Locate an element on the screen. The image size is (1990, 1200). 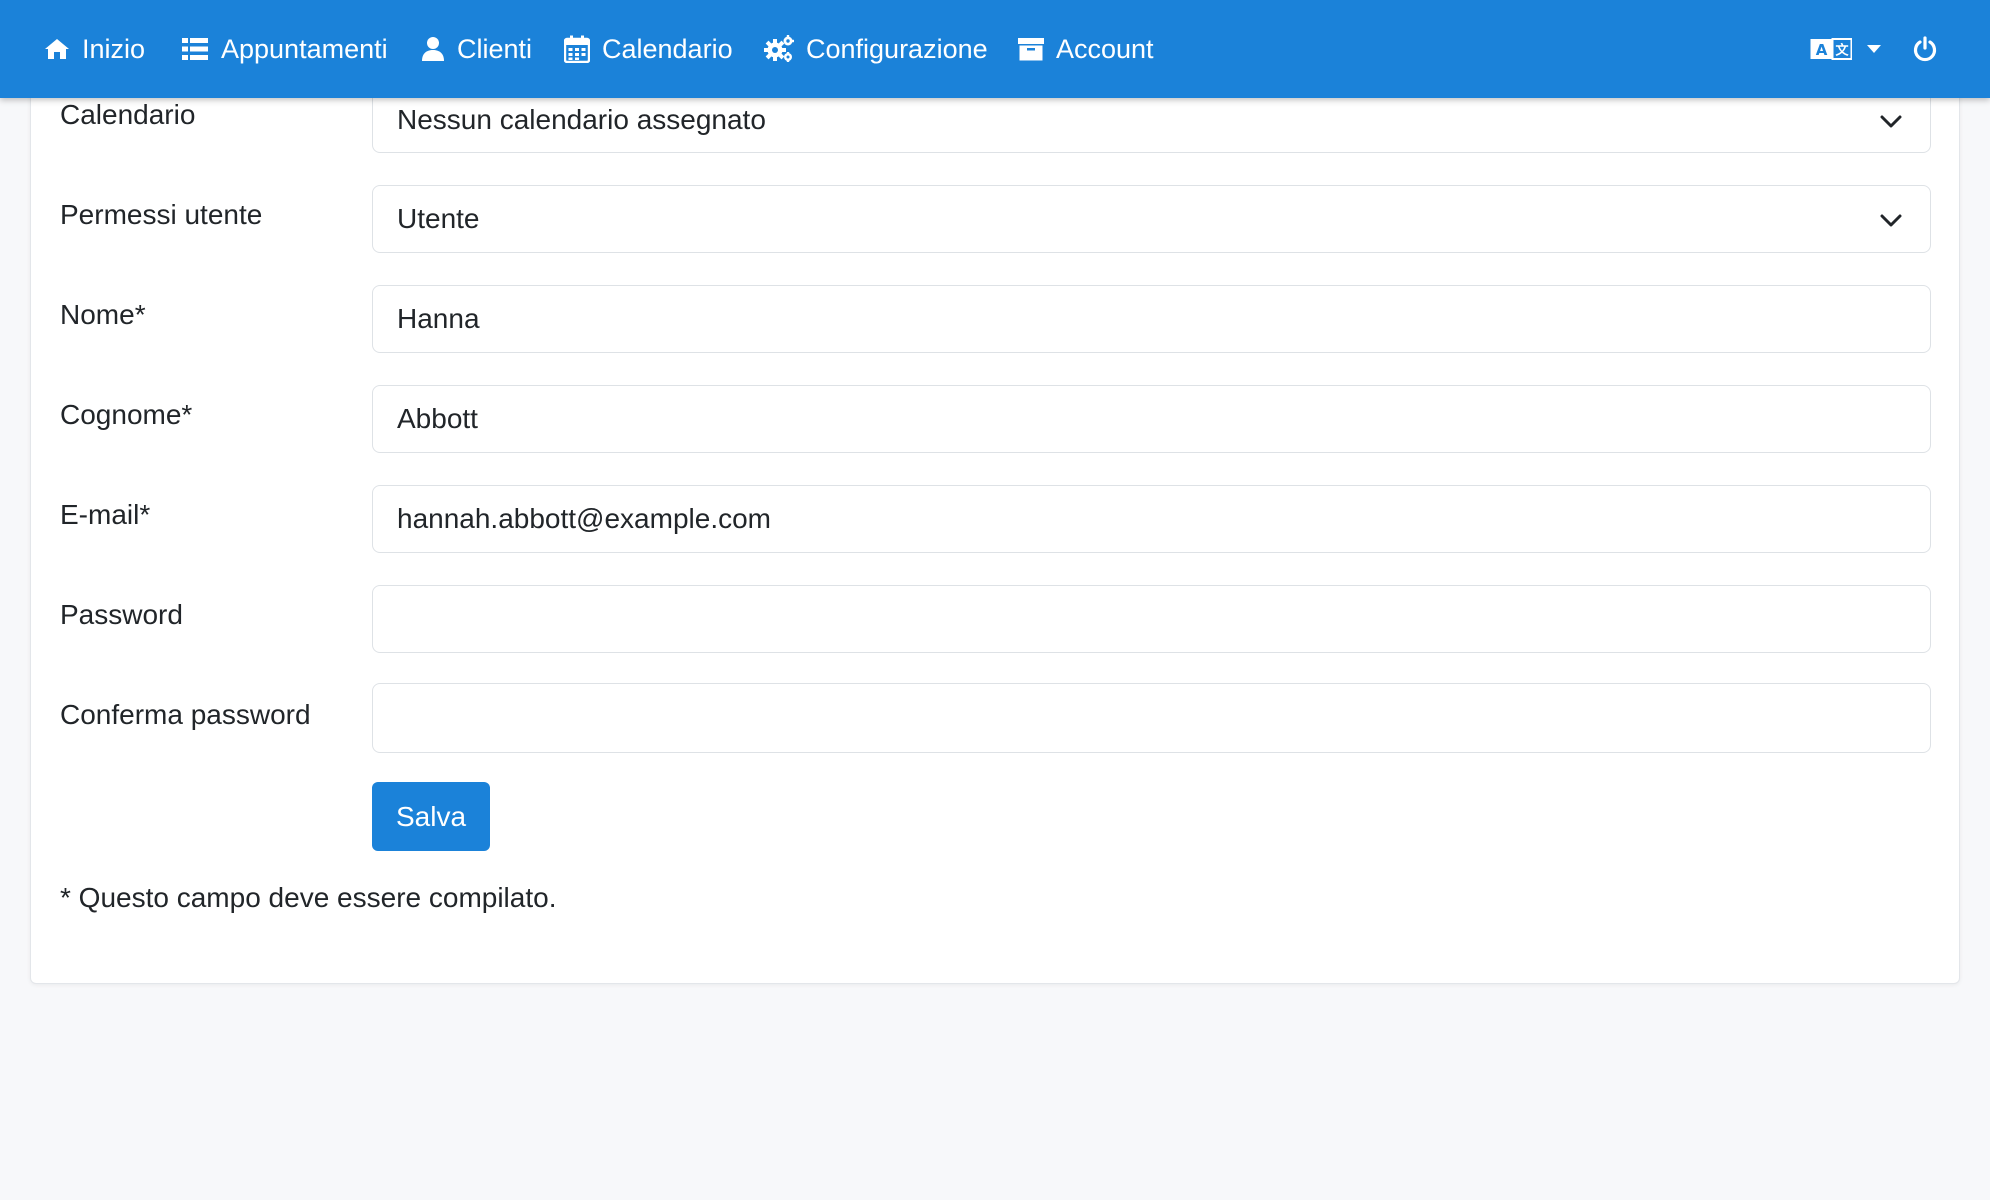
caret-down-icon is located at coordinates (1874, 49).